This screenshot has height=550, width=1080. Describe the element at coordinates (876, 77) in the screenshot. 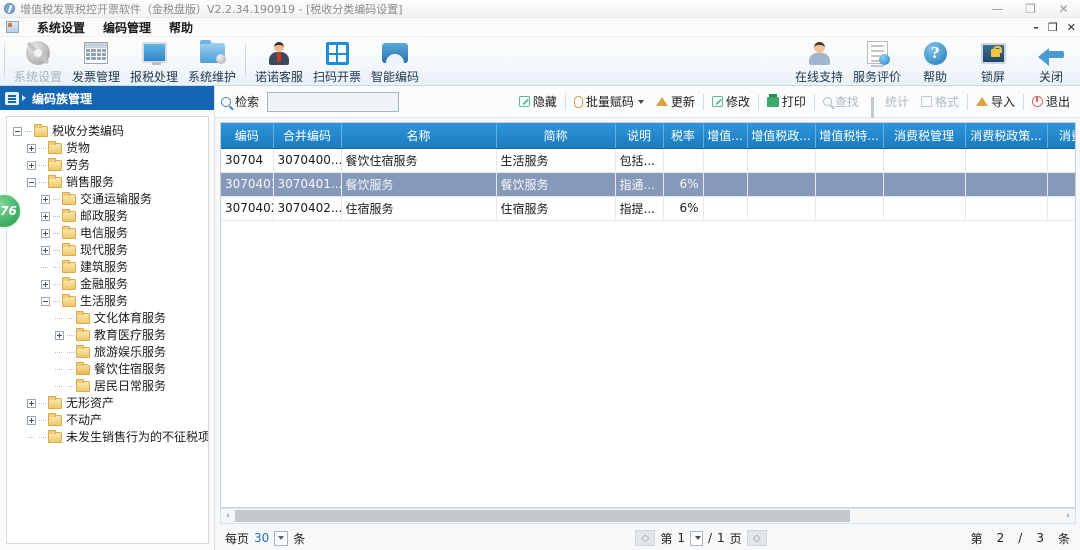

I see `ribbon-label: 服务评价` at that location.